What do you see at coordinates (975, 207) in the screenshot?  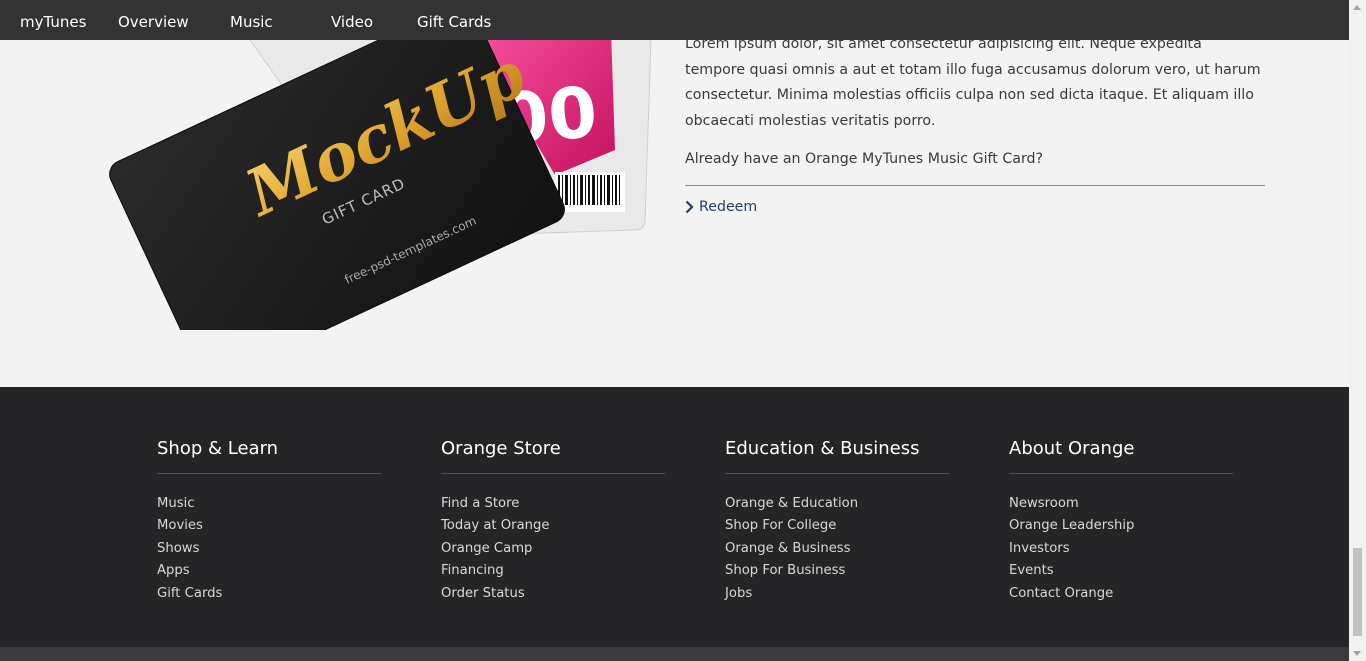 I see `redeem-link: Redeem` at bounding box center [975, 207].